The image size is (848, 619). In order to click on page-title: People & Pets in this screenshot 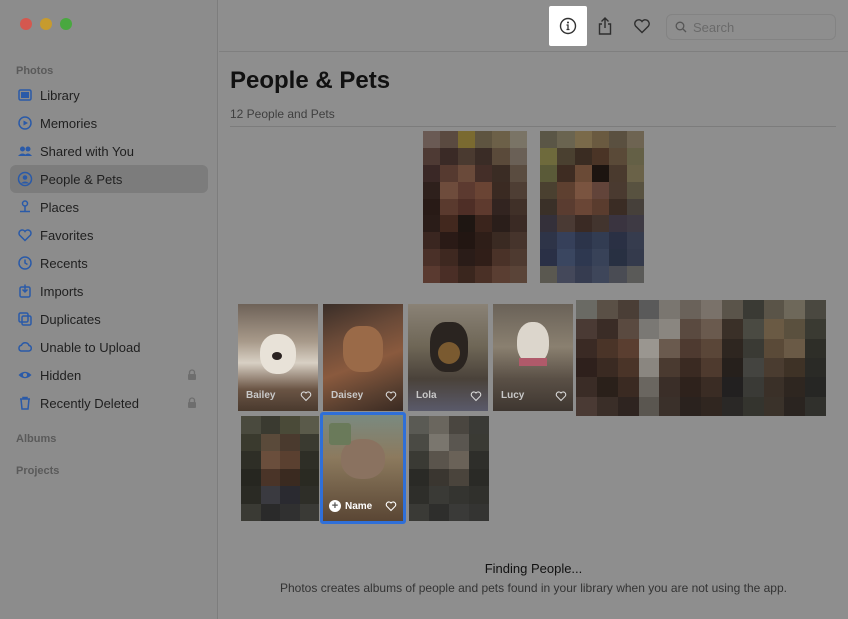, I will do `click(310, 80)`.